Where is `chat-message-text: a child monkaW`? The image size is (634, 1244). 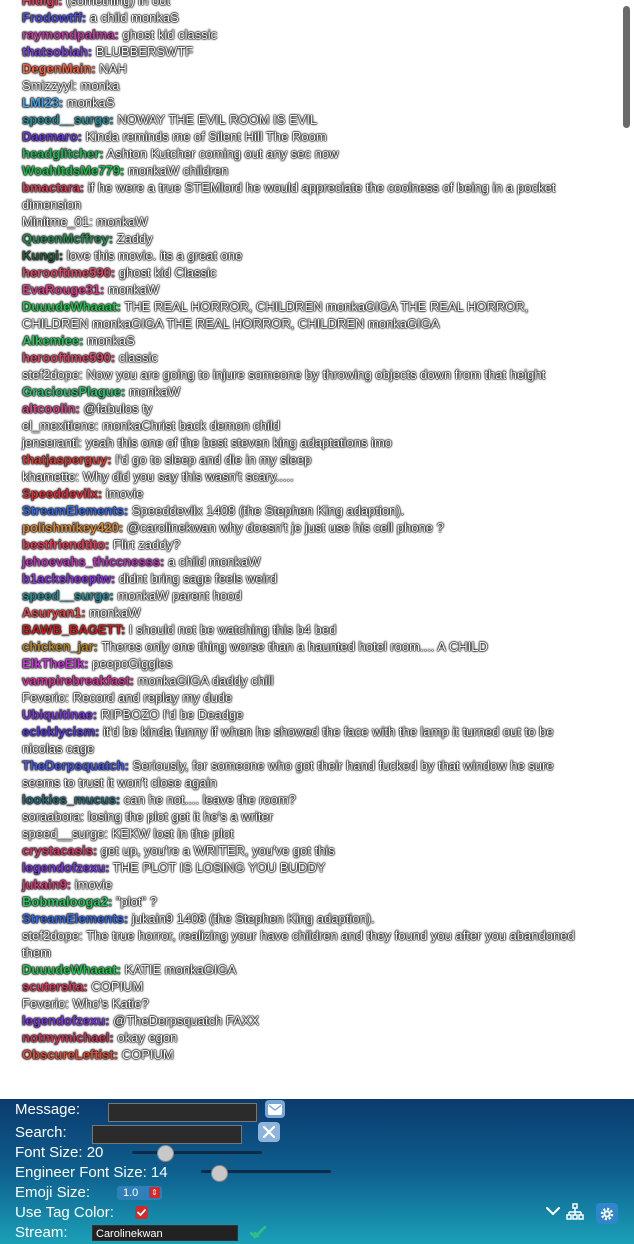
chat-message-text: a child monkaW is located at coordinates (214, 561).